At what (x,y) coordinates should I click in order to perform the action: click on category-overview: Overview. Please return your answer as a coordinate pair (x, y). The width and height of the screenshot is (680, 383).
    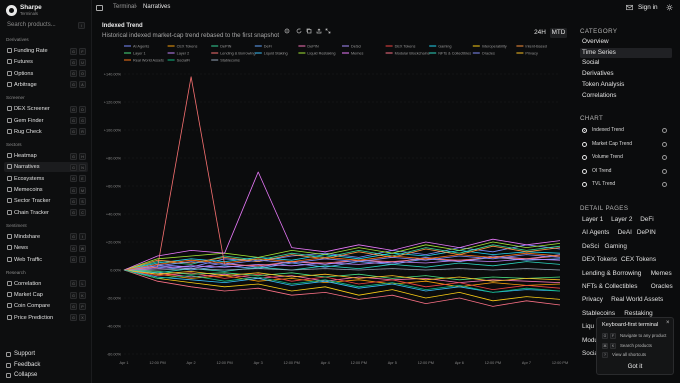
    Looking at the image, I should click on (626, 42).